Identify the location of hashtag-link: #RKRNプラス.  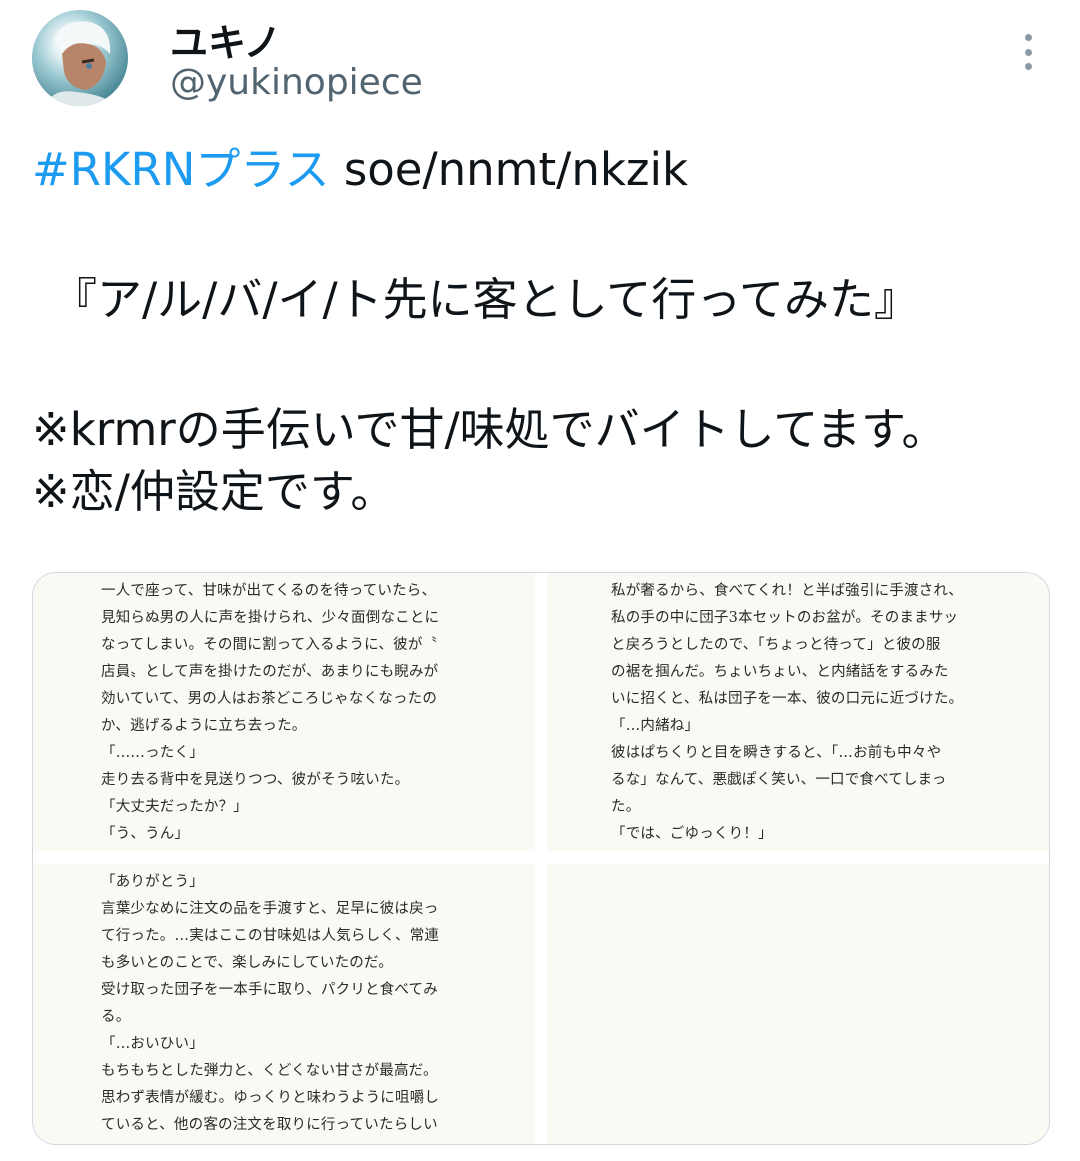
(181, 169).